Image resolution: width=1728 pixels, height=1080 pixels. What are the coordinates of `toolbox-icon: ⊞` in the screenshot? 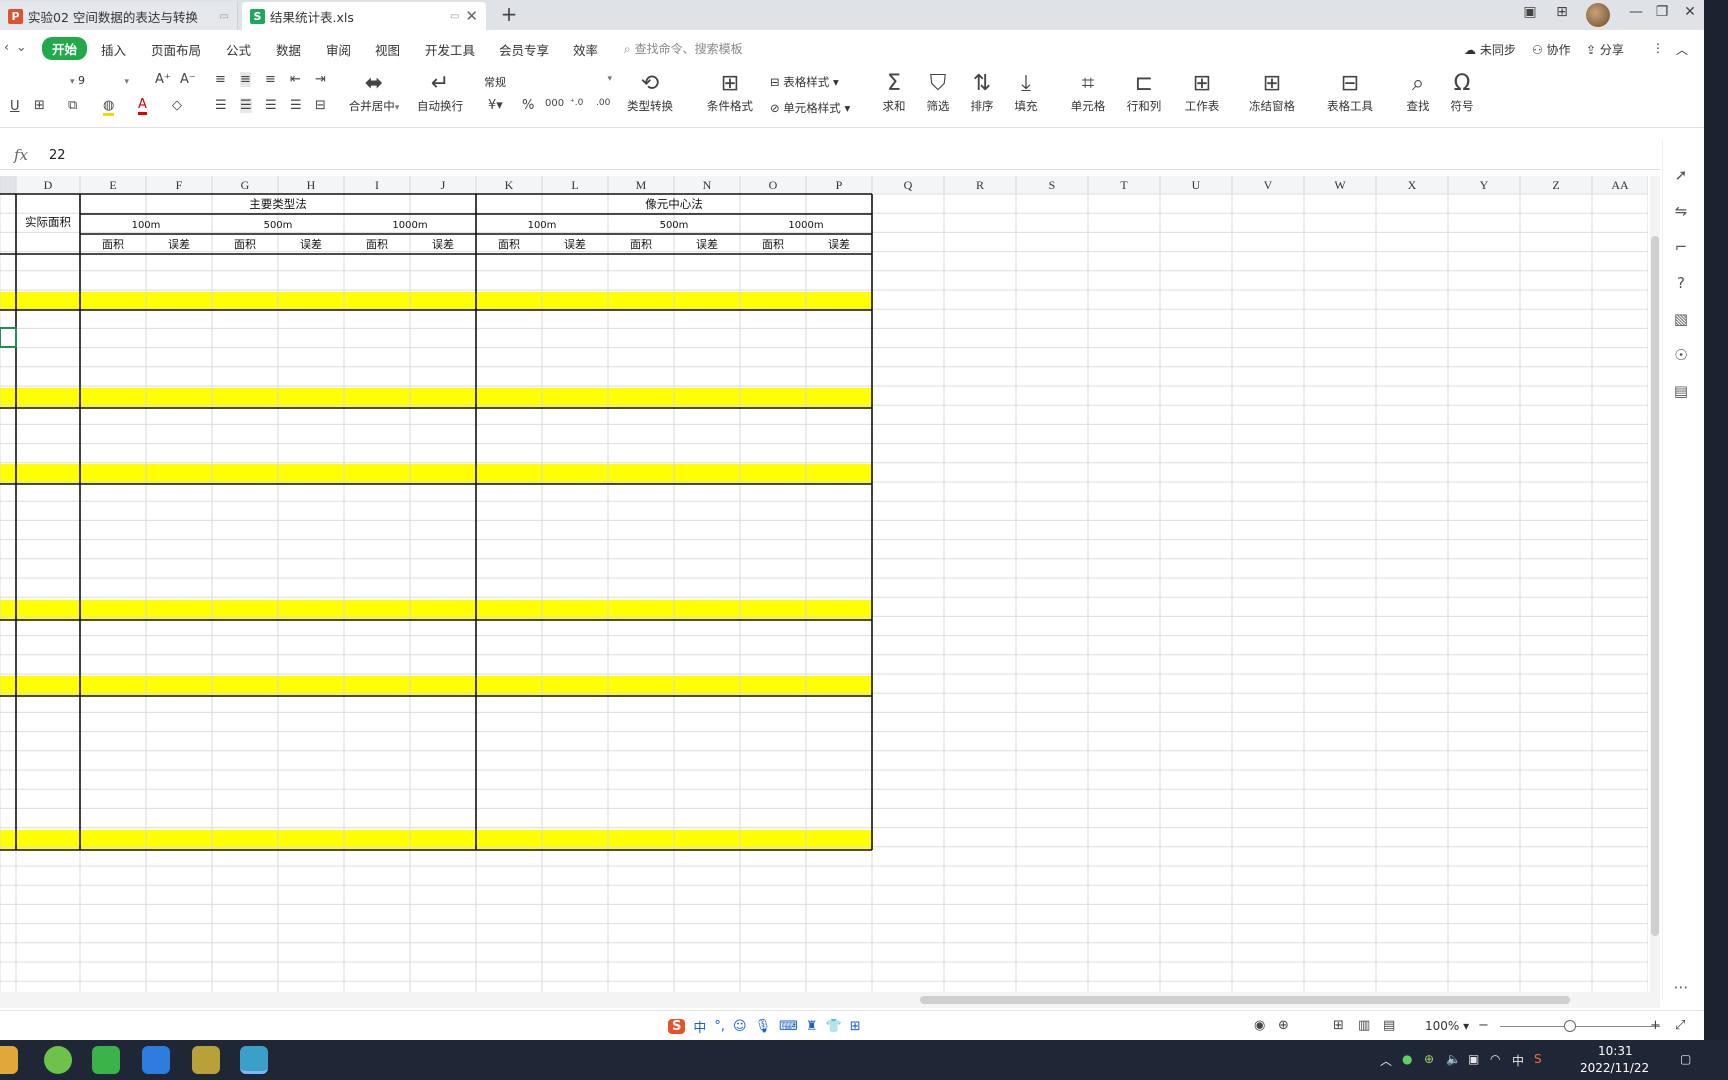 It's located at (855, 1026).